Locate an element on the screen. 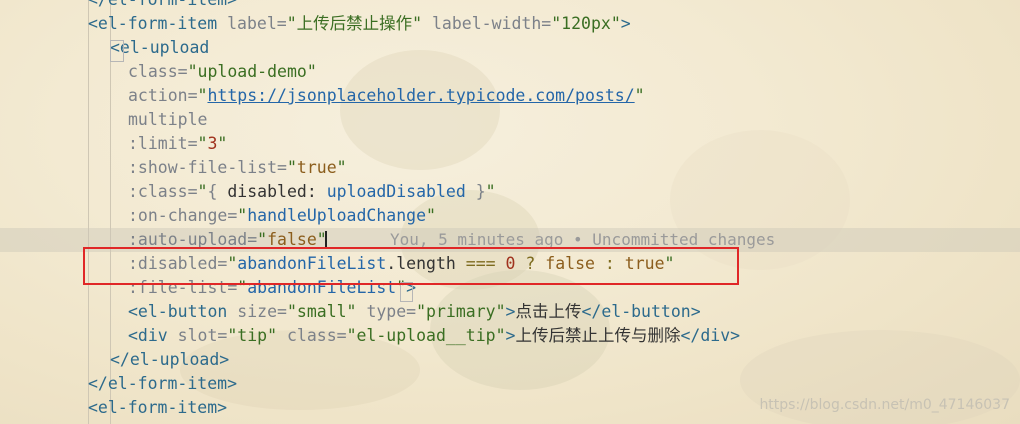  code-token: disabled: is located at coordinates (277, 191).